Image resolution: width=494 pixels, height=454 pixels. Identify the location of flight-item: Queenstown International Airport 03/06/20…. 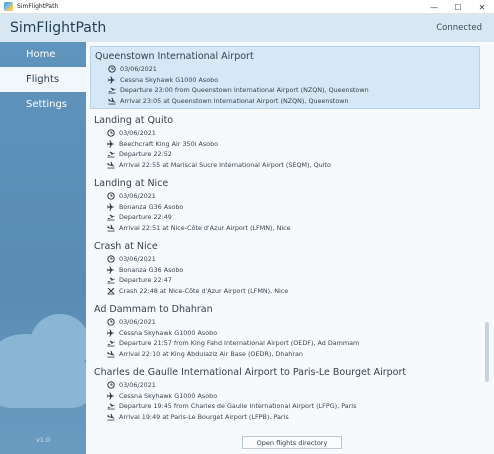
(285, 77).